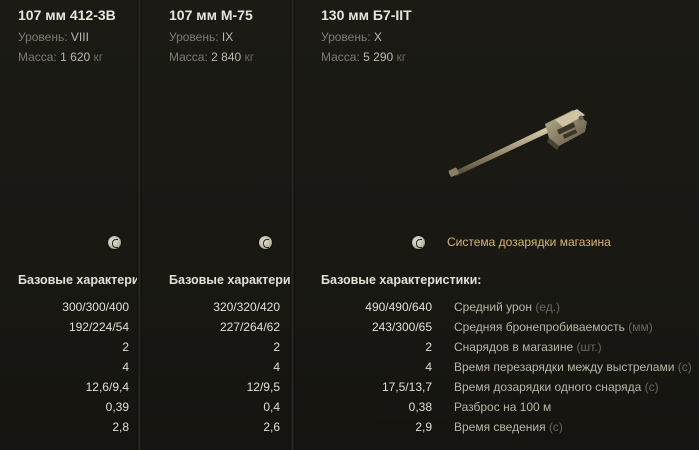  I want to click on stat-row: 300/300/400, so click(95, 307).